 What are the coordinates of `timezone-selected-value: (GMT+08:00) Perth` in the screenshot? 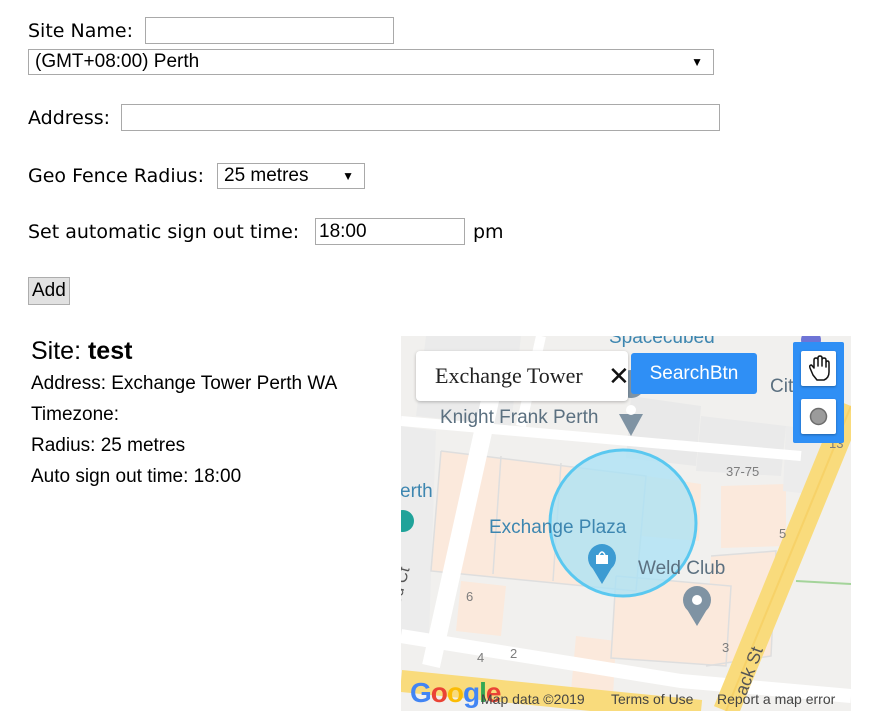 It's located at (117, 61).